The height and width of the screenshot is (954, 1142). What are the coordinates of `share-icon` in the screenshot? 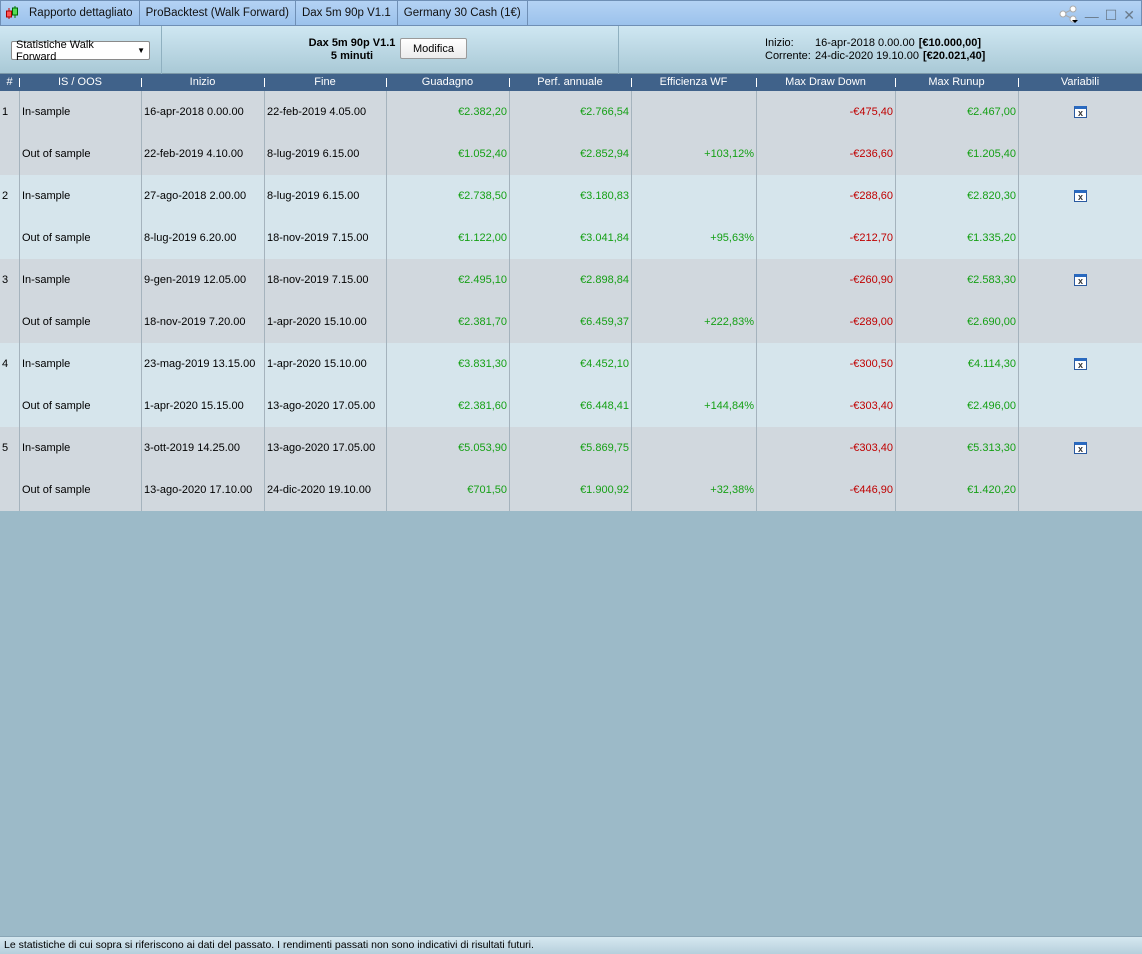 It's located at (1069, 15).